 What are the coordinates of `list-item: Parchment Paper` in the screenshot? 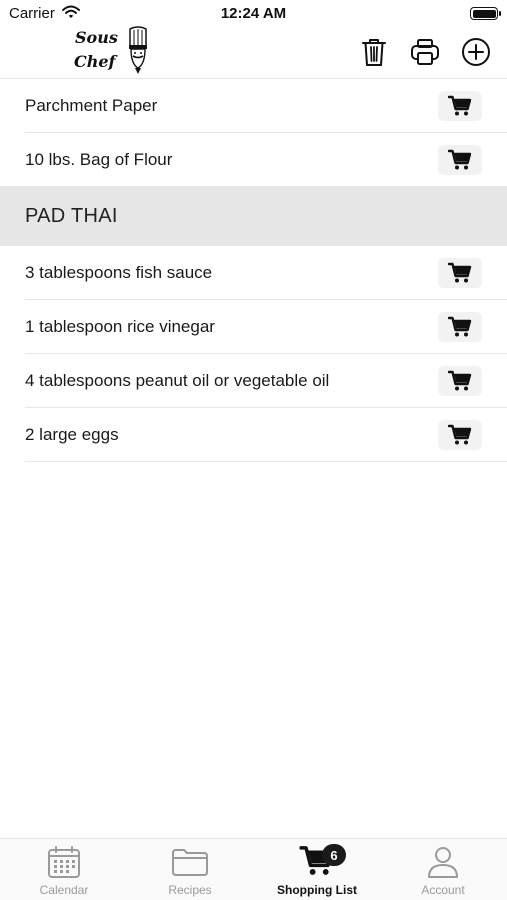 It's located at (266, 106).